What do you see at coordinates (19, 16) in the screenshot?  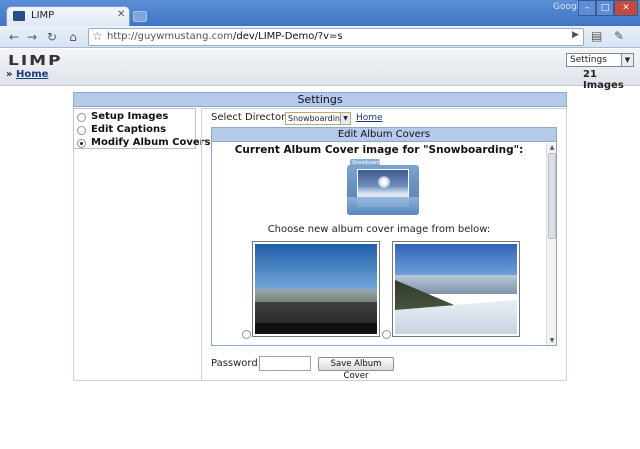 I see `favicon-icon` at bounding box center [19, 16].